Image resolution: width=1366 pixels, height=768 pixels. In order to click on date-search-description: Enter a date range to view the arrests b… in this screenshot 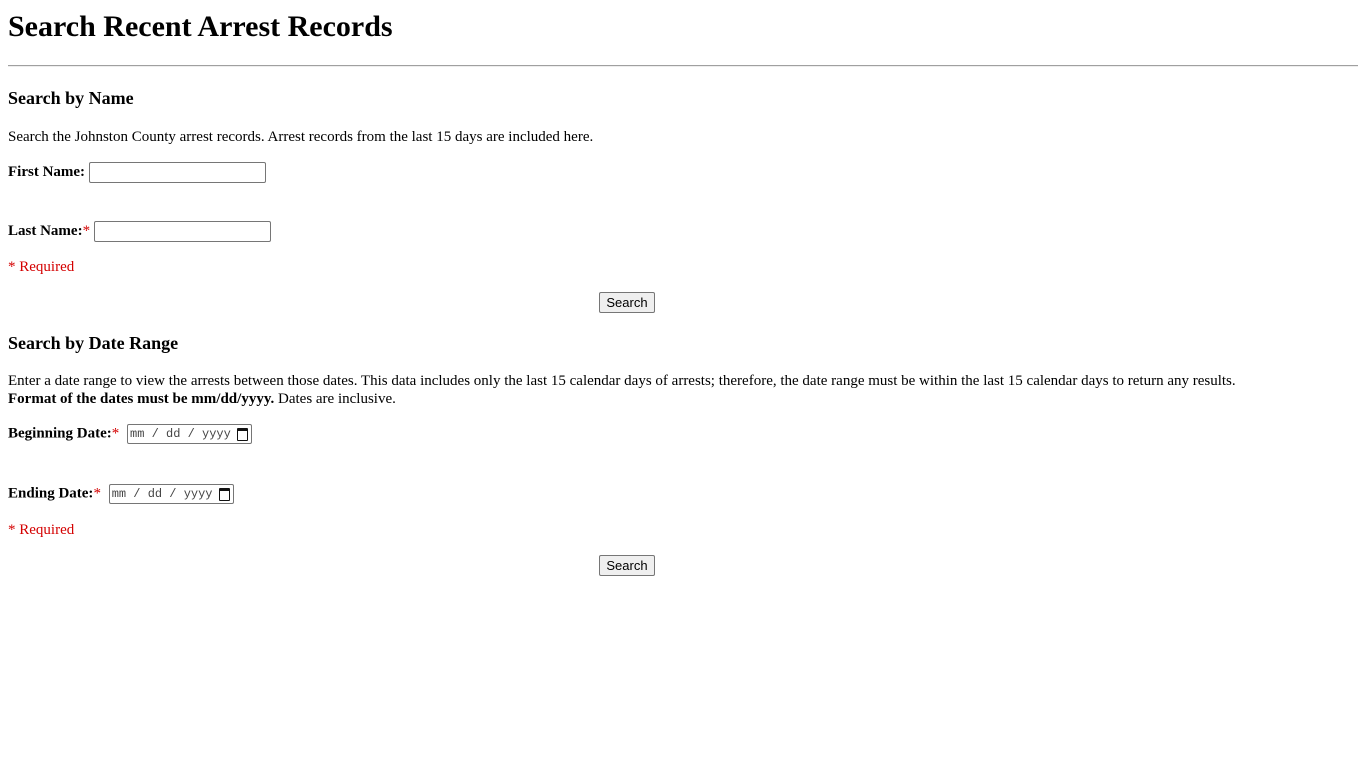, I will do `click(622, 390)`.